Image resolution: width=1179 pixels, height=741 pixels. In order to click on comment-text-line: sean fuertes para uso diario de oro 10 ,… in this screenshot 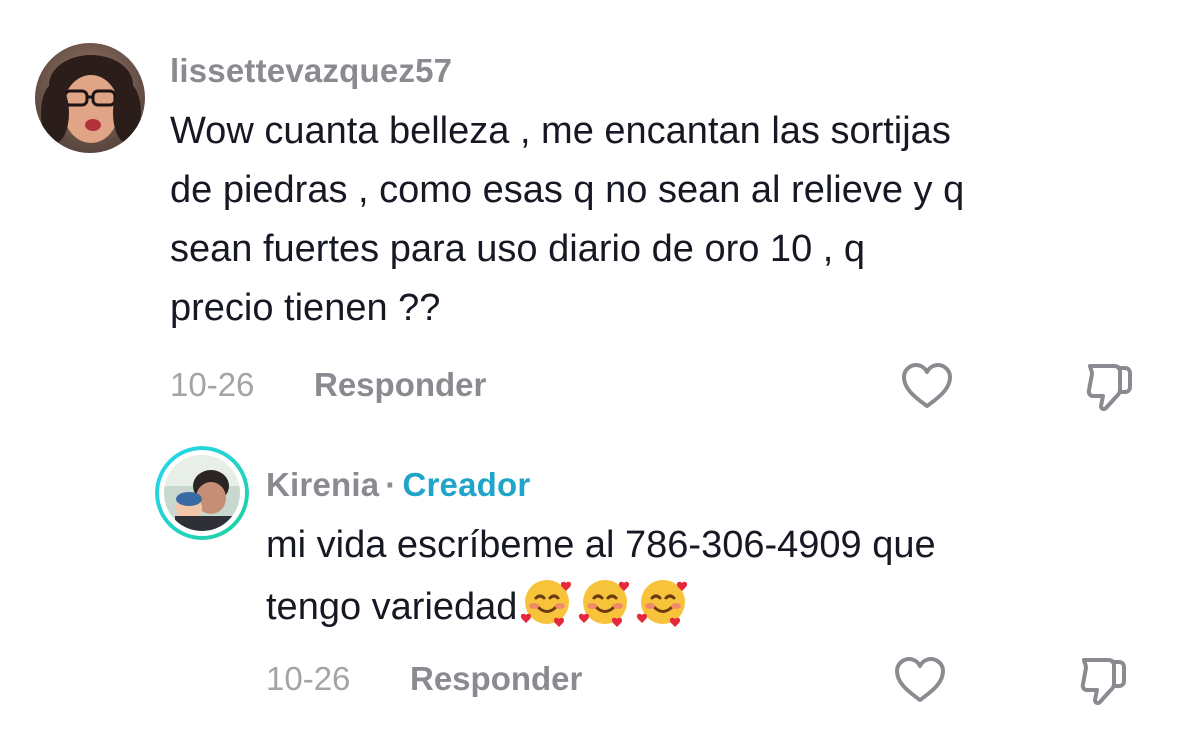, I will do `click(518, 249)`.